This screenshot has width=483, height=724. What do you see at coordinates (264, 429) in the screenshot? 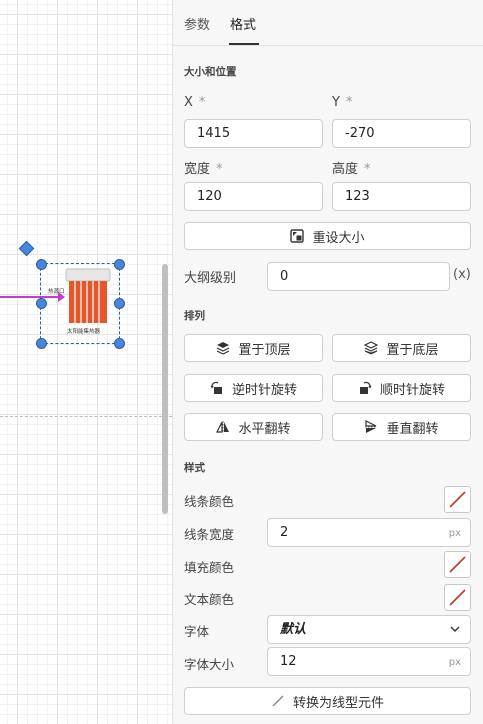
I see `flip-horizontal-label: 水平翻转` at bounding box center [264, 429].